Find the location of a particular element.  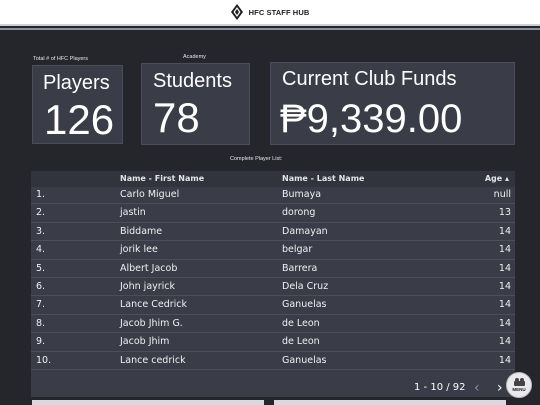

first-name-cell: jorik lee is located at coordinates (139, 250).